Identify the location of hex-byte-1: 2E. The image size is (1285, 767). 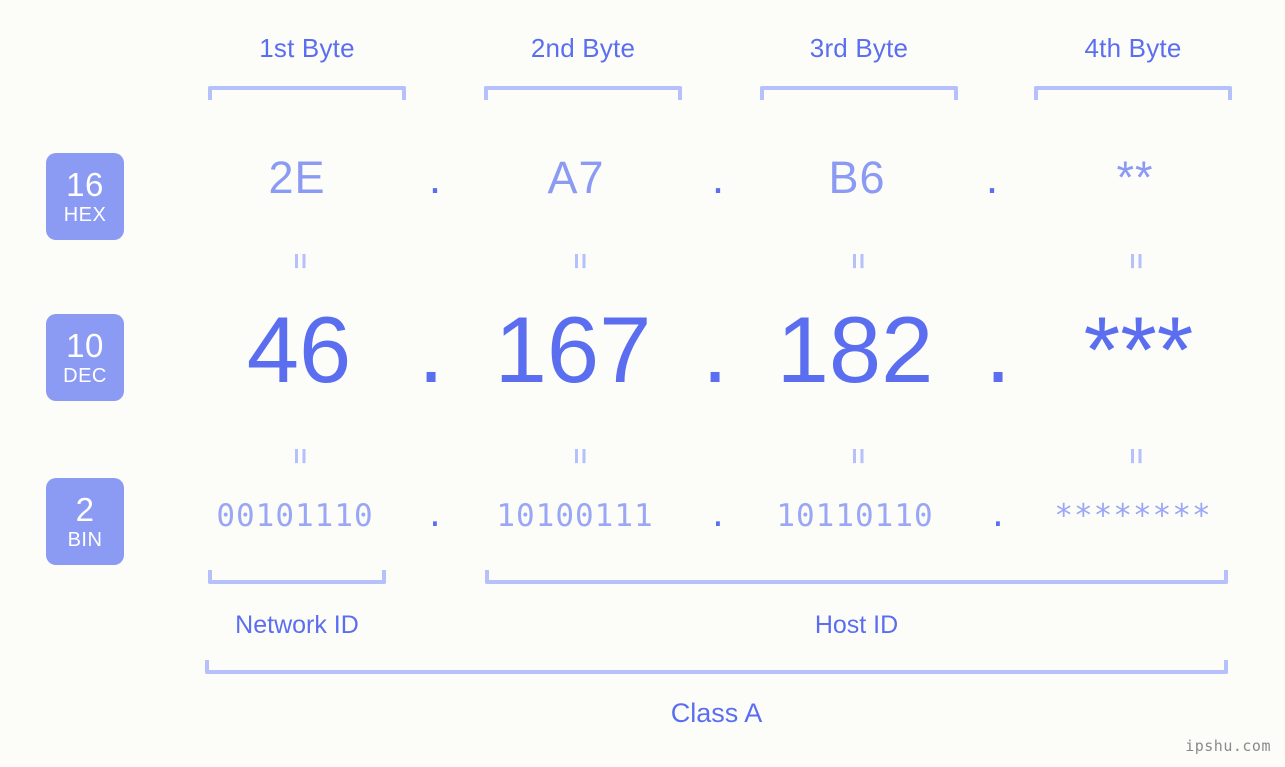
(297, 177).